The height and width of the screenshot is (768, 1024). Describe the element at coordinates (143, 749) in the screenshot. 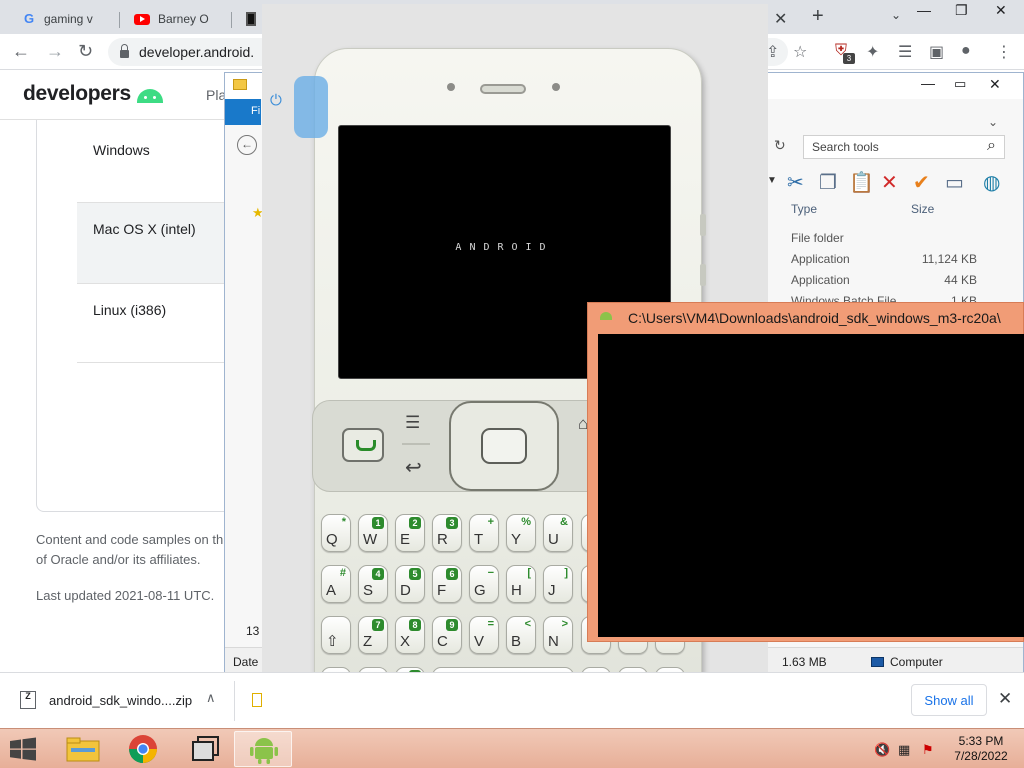

I see `taskbar-chrome` at that location.